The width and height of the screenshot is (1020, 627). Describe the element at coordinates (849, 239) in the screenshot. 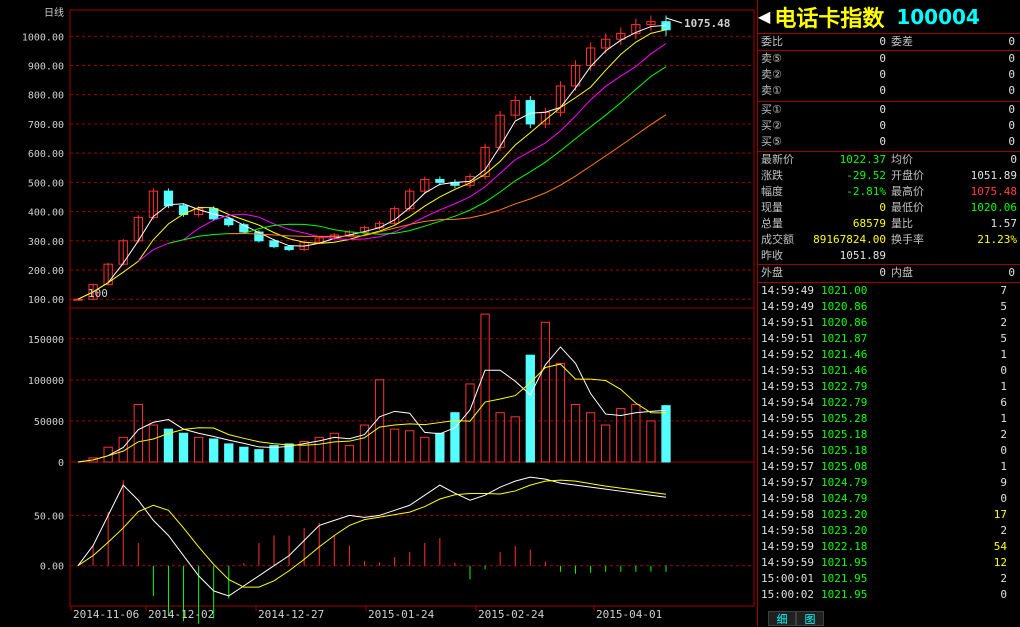

I see `stat-value: 89167824.00` at that location.